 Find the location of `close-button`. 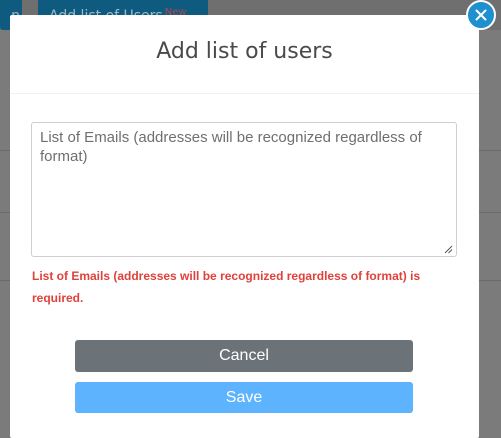

close-button is located at coordinates (481, 15).